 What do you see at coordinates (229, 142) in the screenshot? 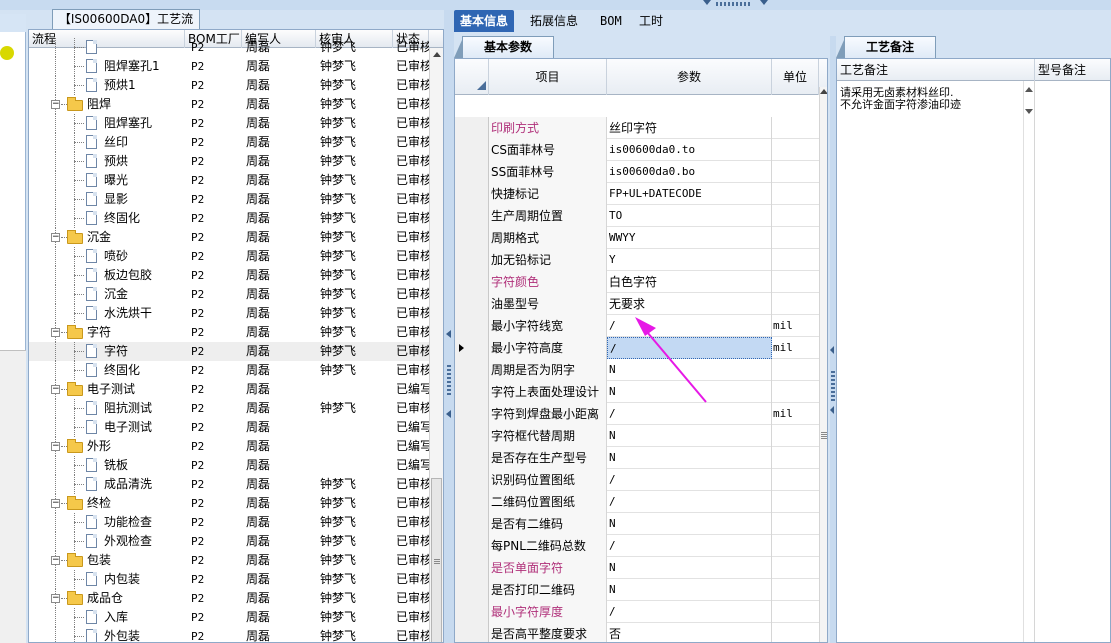
I see `tree-row: 丝印 P2 周磊 钟梦飞 已审核` at bounding box center [229, 142].